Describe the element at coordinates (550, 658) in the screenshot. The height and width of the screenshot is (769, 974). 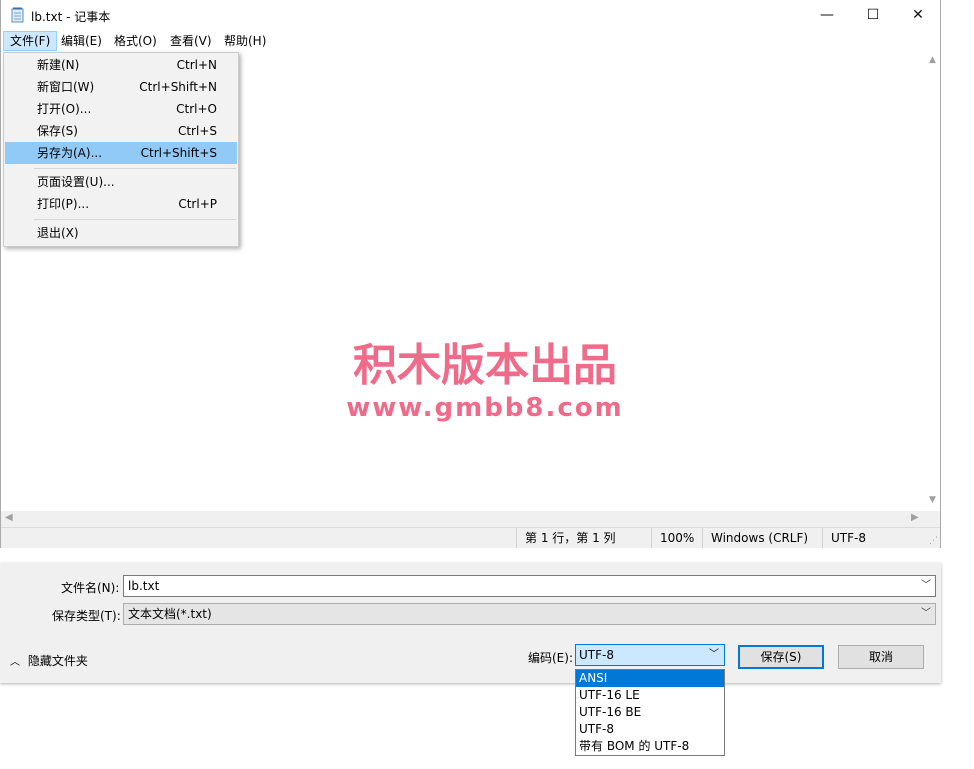
I see `encoding-label: 编码(E):` at that location.